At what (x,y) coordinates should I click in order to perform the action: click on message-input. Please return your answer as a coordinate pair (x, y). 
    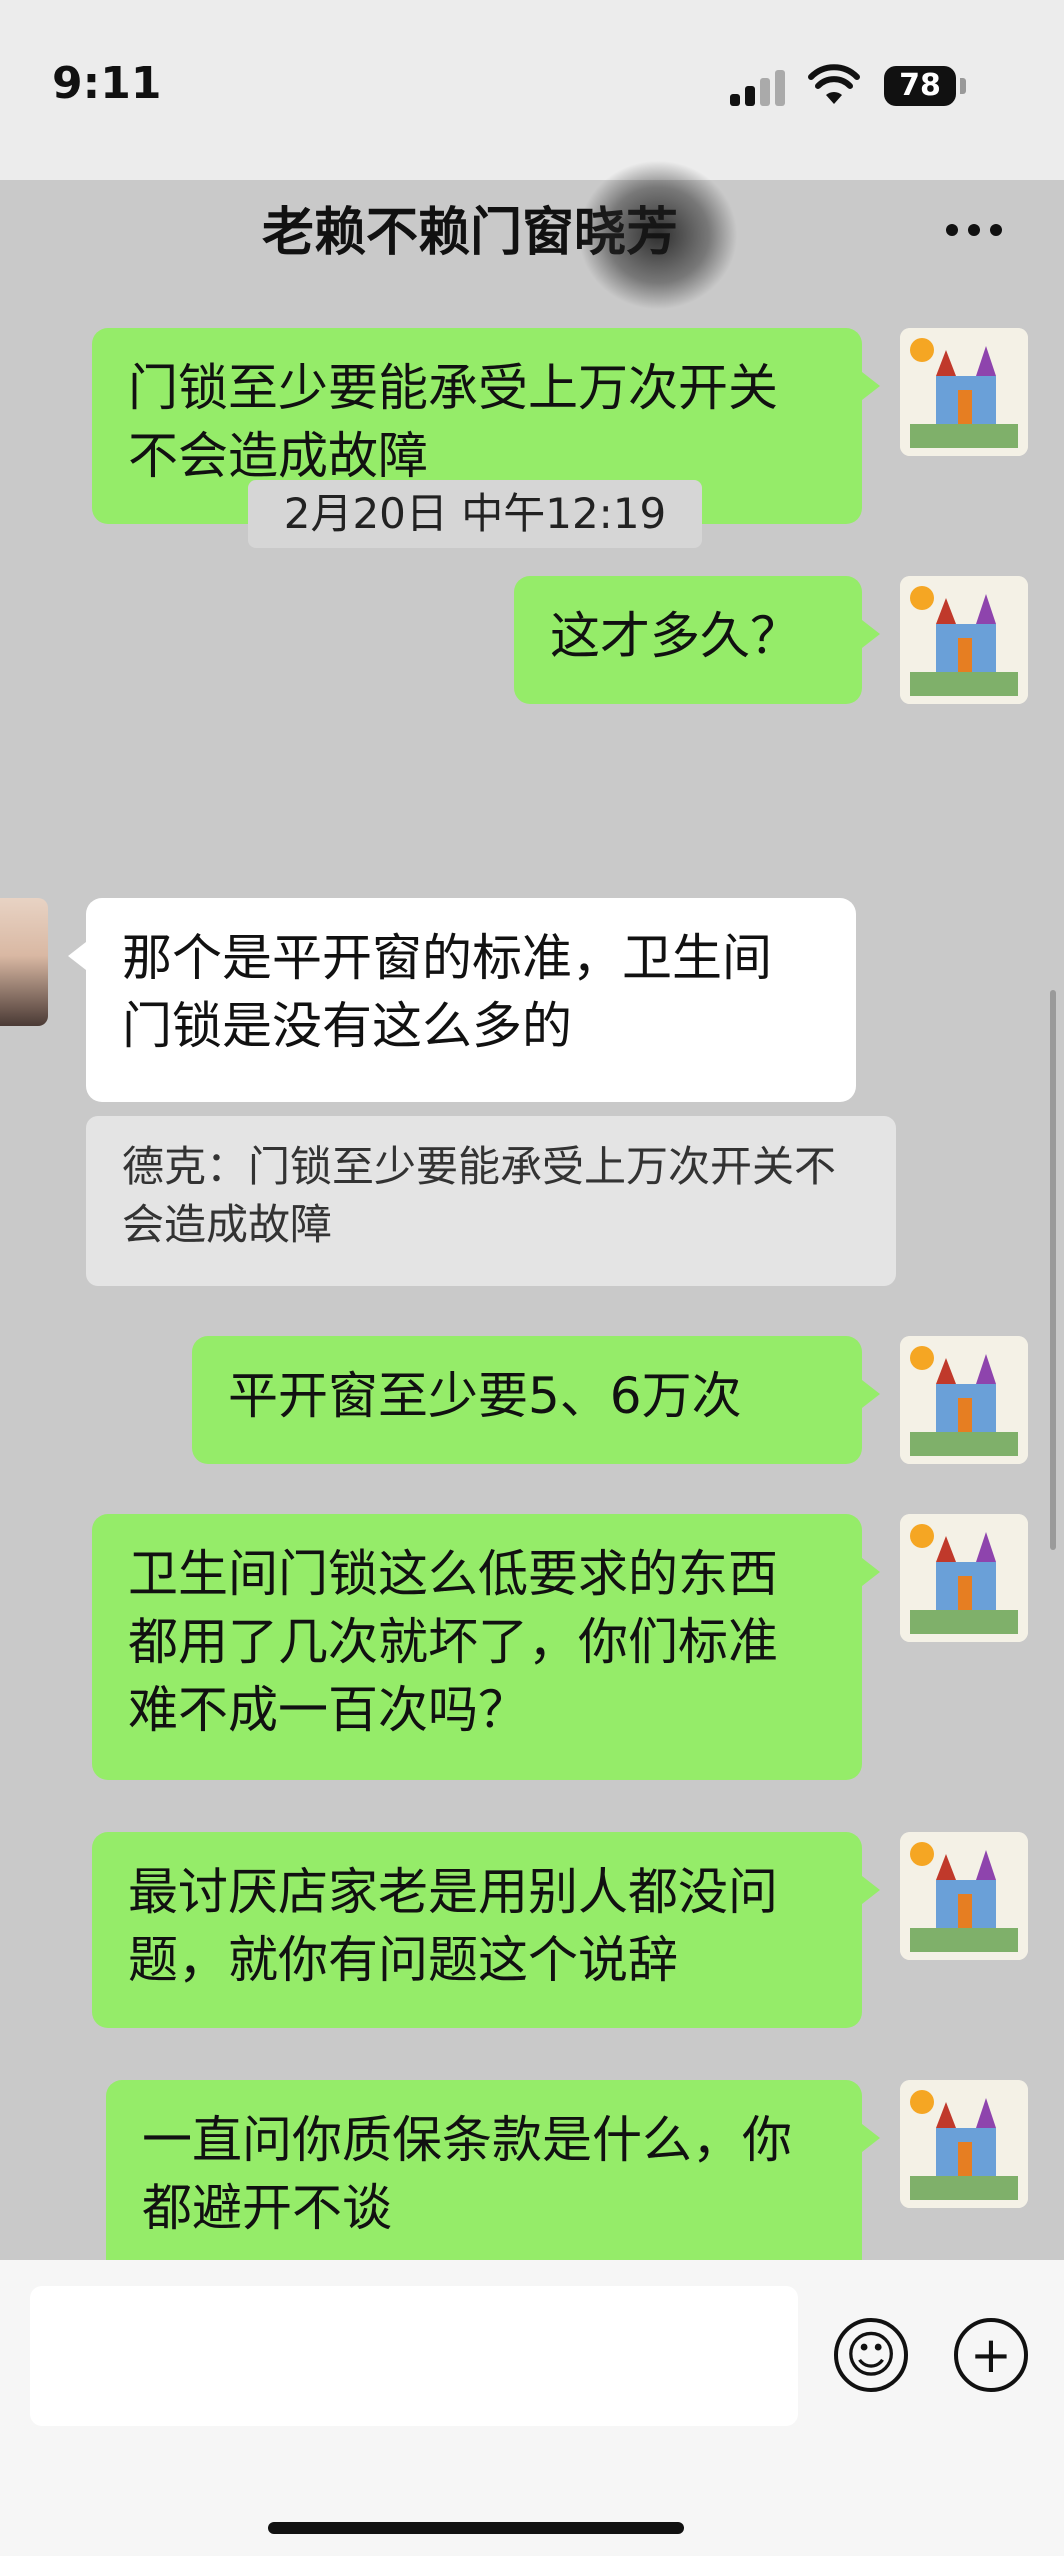
    Looking at the image, I should click on (414, 2356).